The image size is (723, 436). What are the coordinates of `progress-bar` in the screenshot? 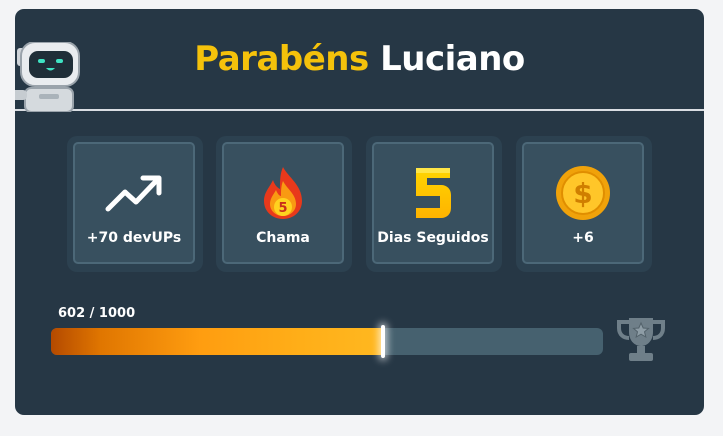 It's located at (327, 341).